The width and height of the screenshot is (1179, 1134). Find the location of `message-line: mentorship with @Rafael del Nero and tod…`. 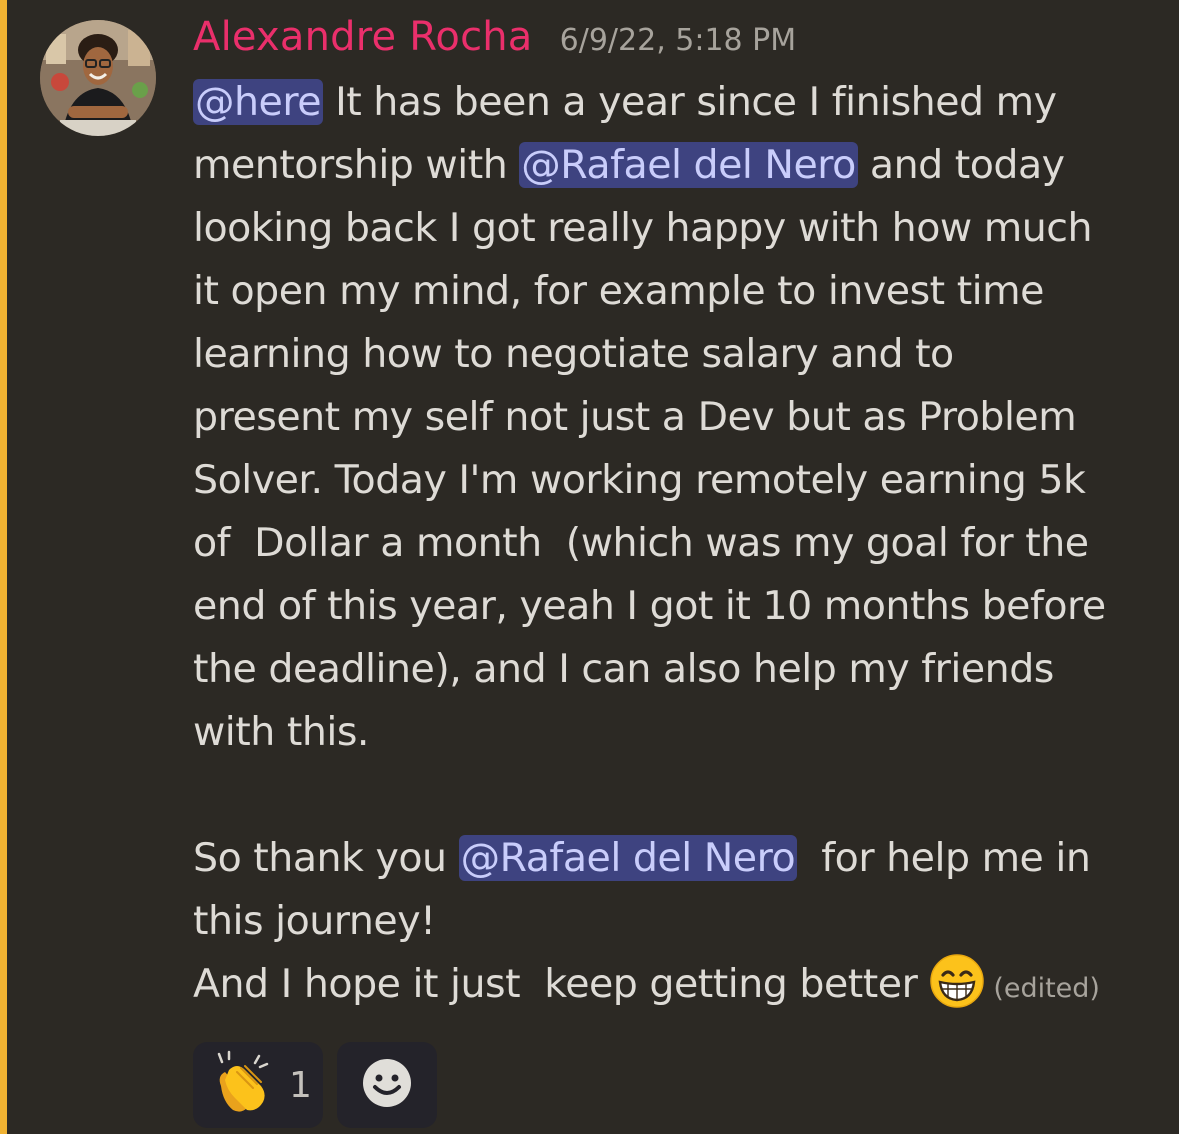

message-line: mentorship with @Rafael del Nero and tod… is located at coordinates (668, 165).